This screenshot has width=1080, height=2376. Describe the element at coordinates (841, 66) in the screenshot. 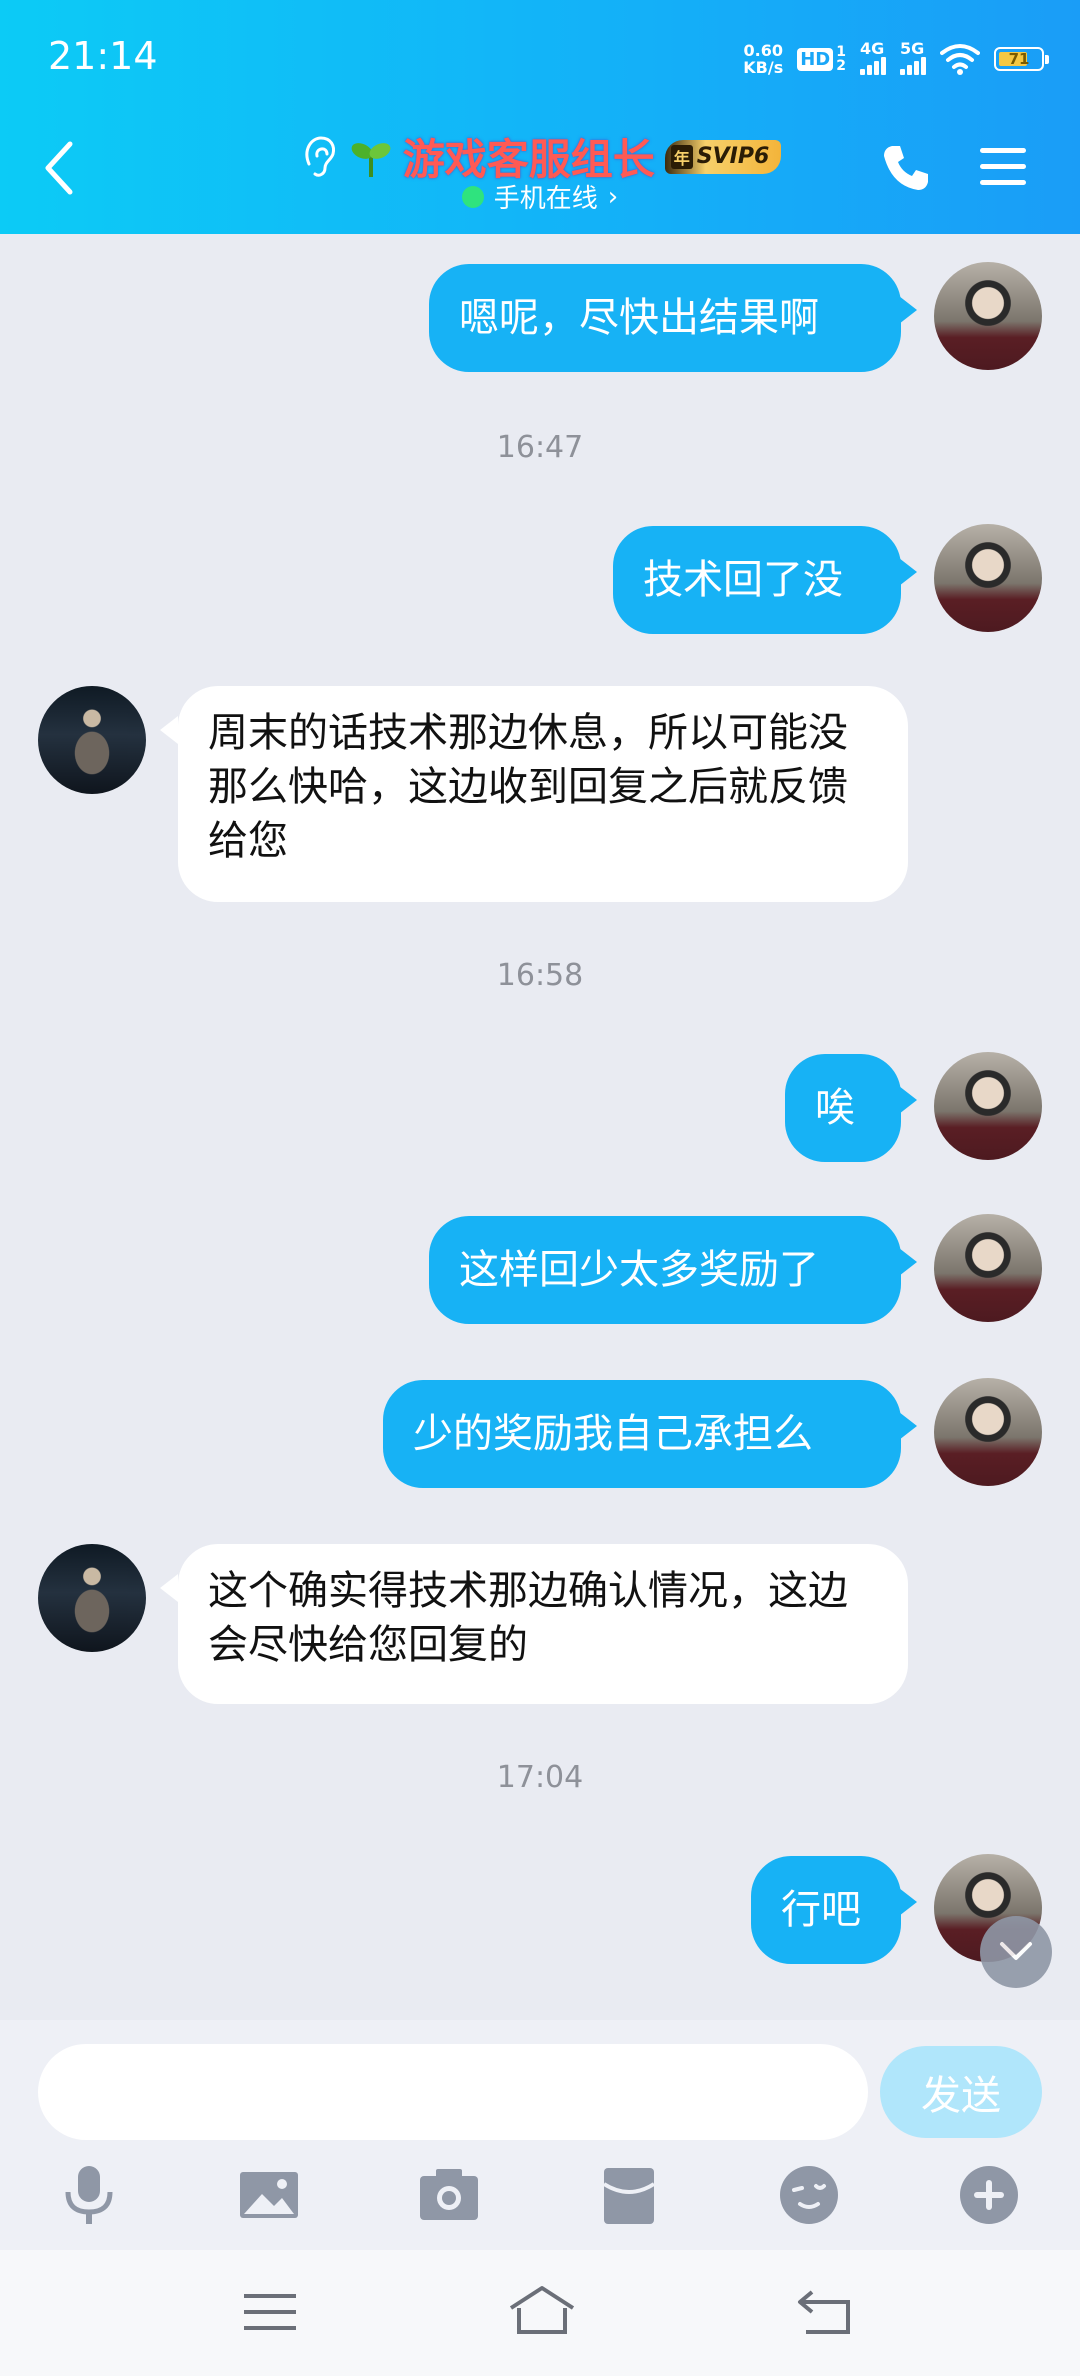

I see `hd-sub-bottom: 2` at that location.